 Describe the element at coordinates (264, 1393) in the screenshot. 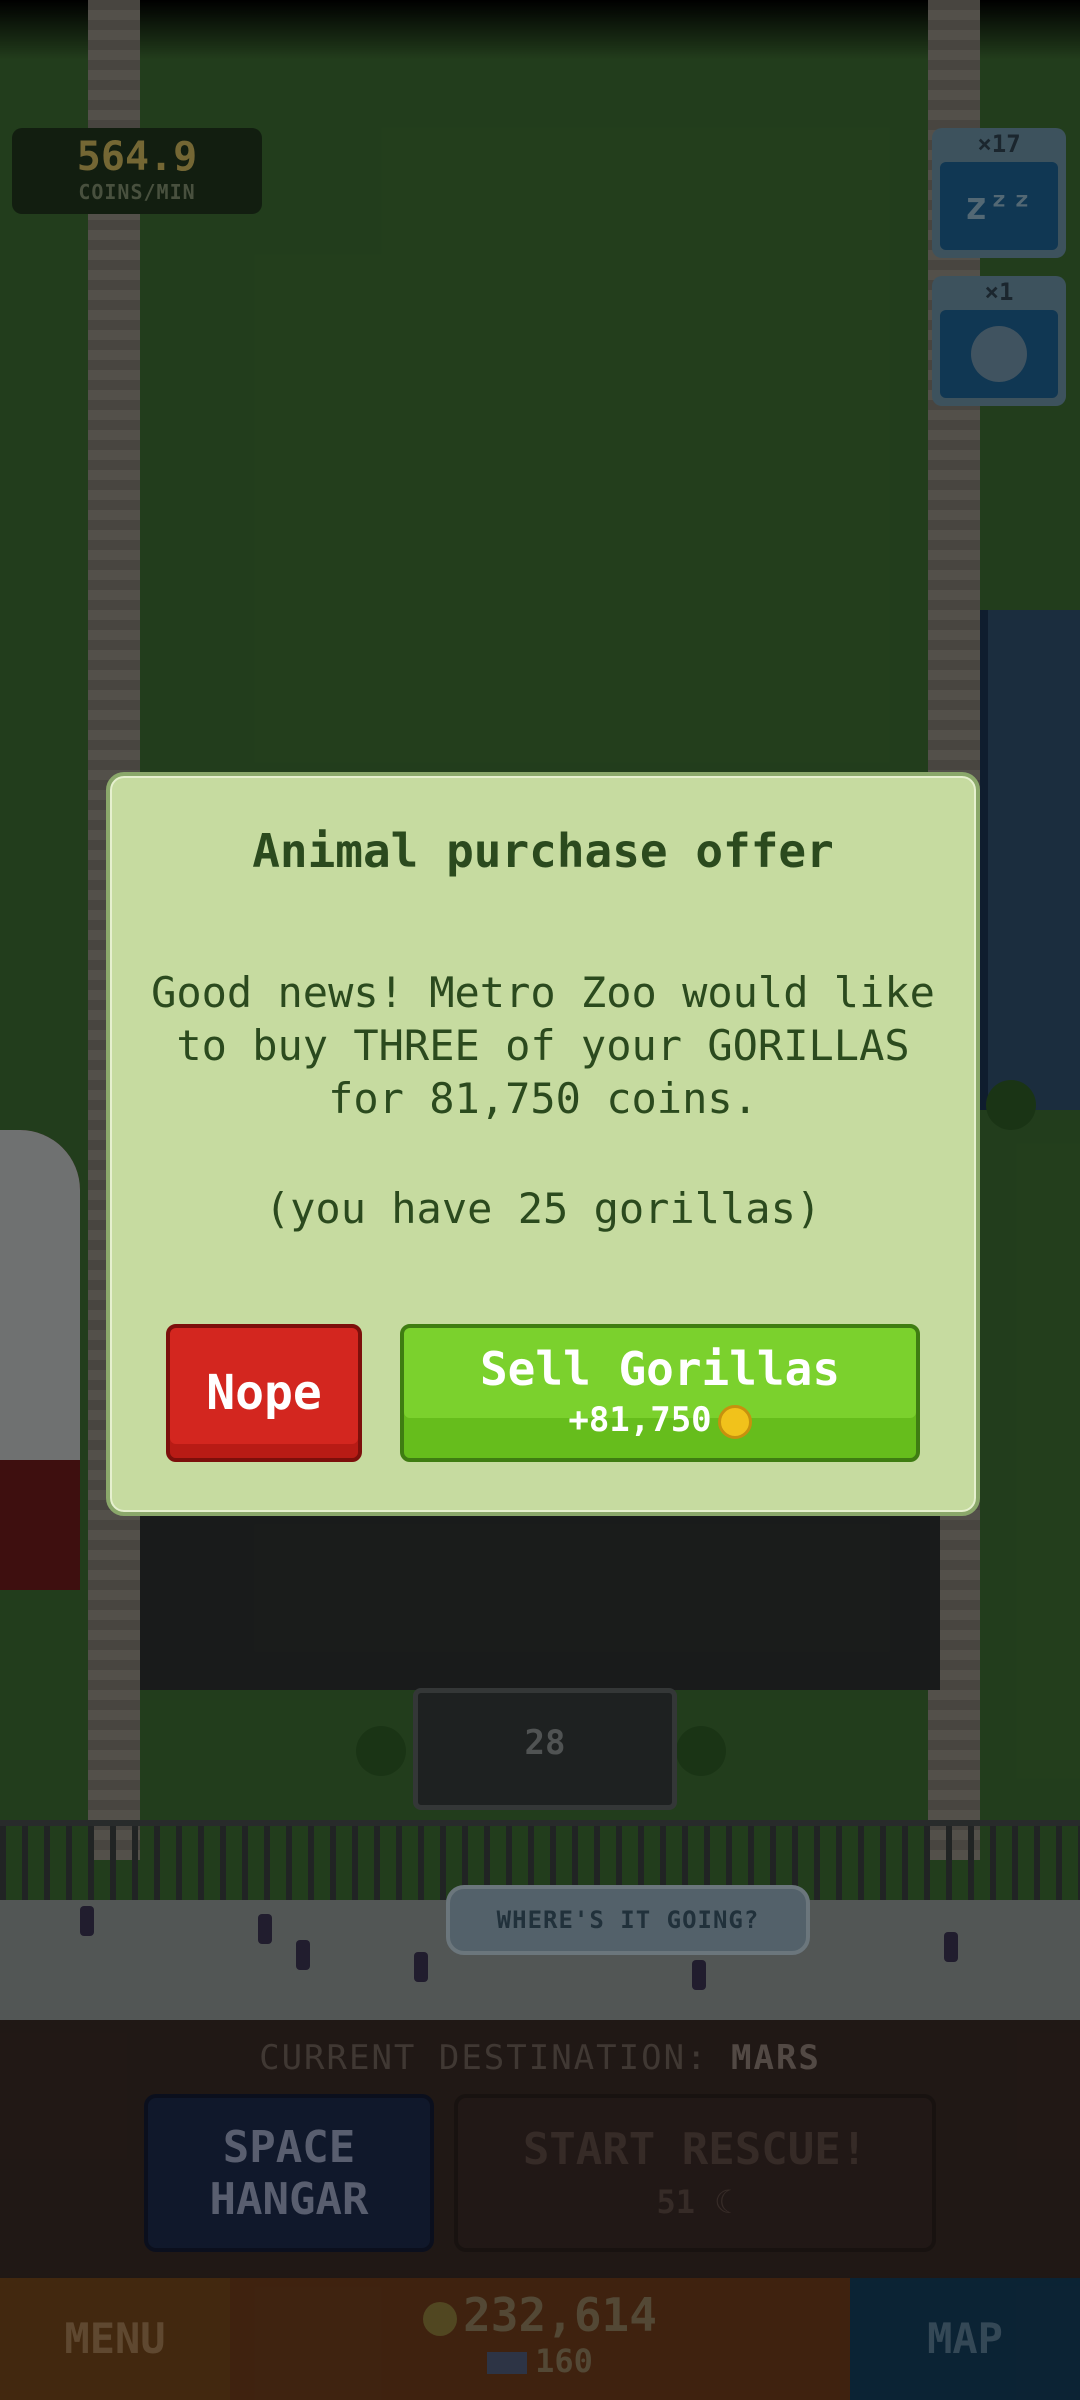

I see `nope-button: Nope` at that location.